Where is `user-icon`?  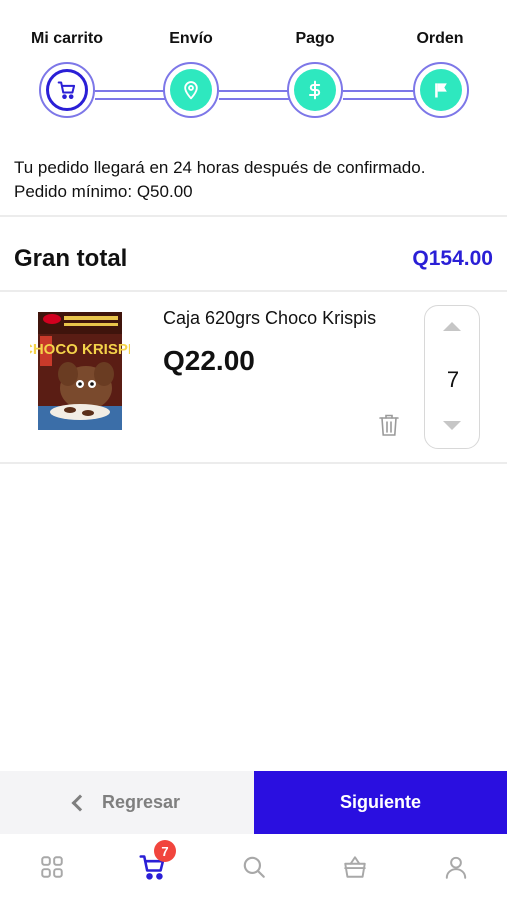
user-icon is located at coordinates (456, 867).